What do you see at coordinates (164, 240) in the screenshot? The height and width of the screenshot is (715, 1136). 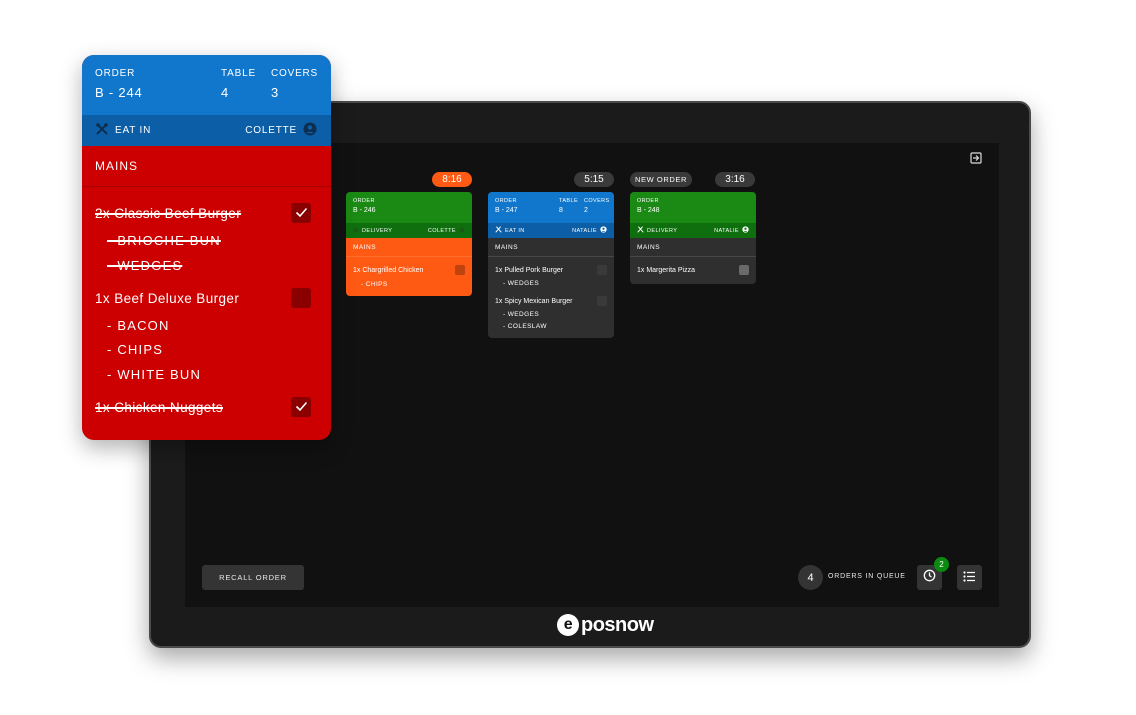 I see `item-modifier: - BRIOCHE BUN` at bounding box center [164, 240].